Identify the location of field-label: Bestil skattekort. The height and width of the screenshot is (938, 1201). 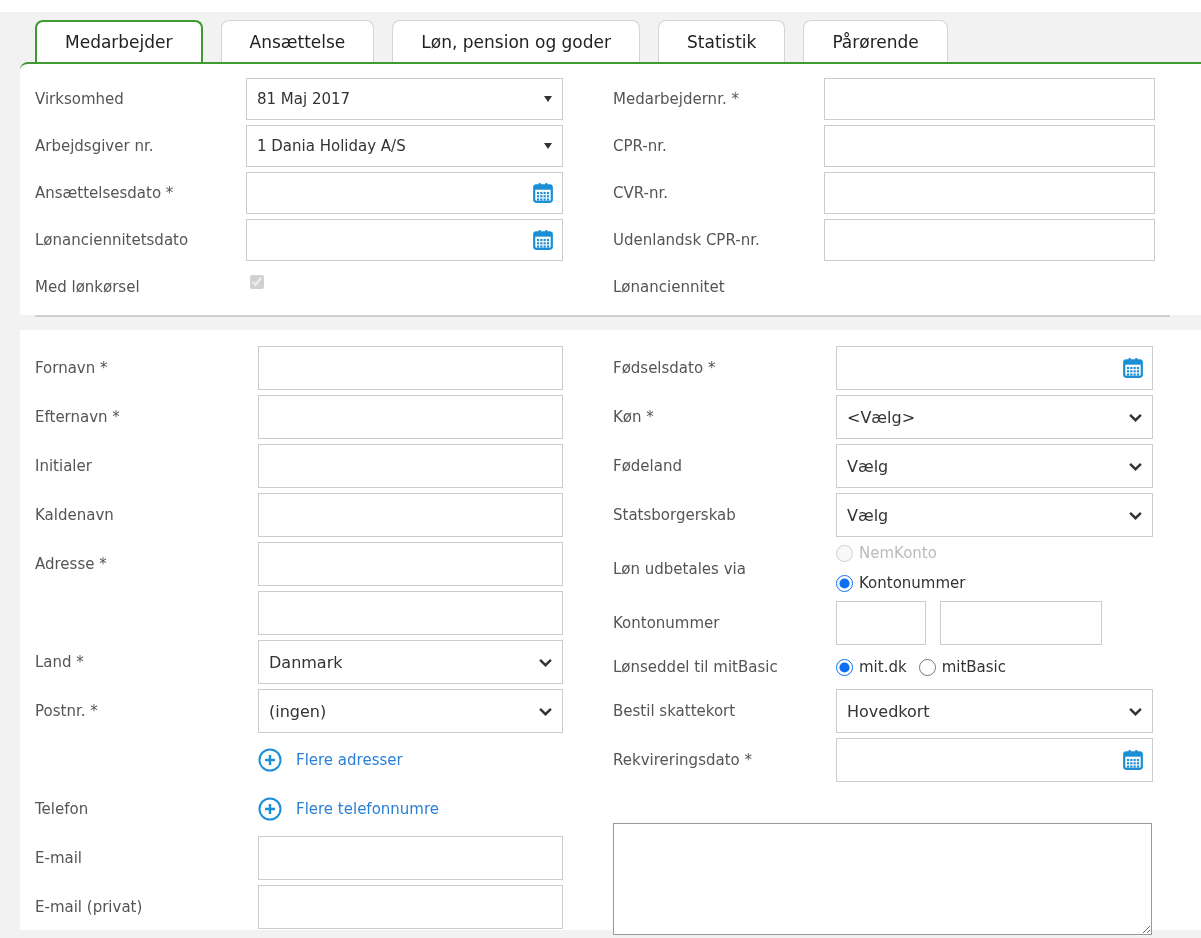
(675, 711).